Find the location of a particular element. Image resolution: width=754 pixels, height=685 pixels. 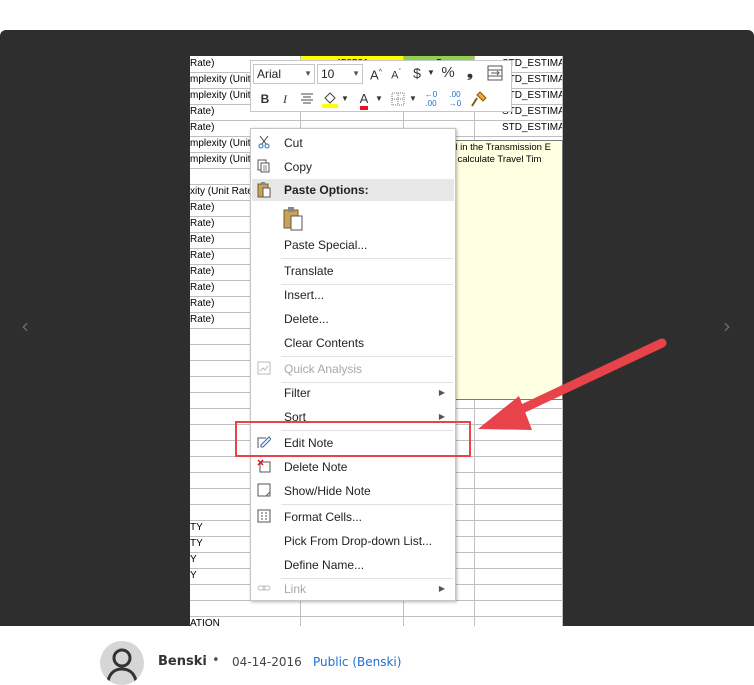

author-name: Benski is located at coordinates (182, 661).